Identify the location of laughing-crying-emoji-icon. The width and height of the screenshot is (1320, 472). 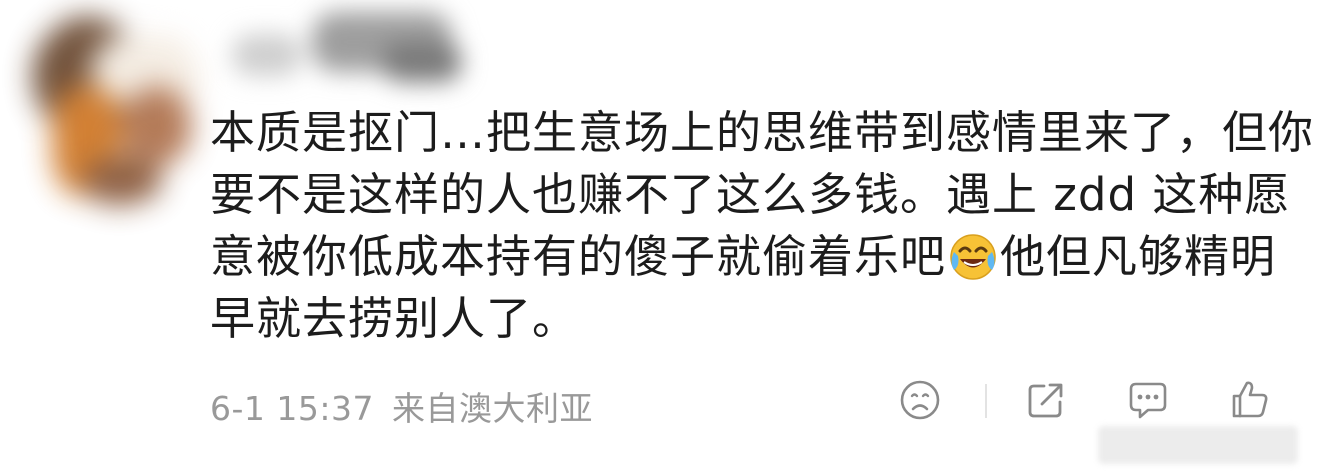
(973, 257).